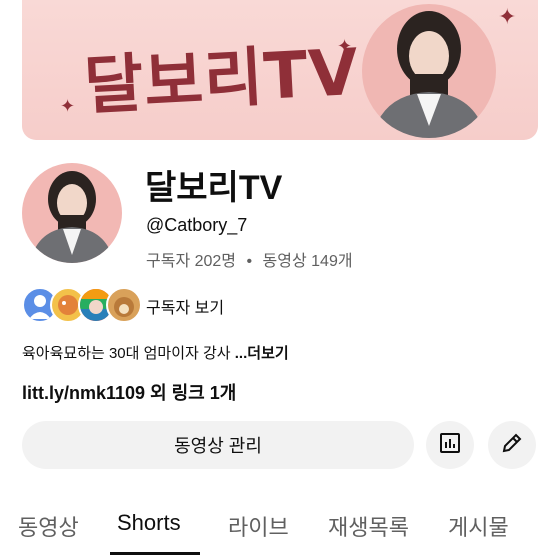 The height and width of the screenshot is (560, 560). What do you see at coordinates (307, 261) in the screenshot?
I see `video-count: 동영상 149개` at bounding box center [307, 261].